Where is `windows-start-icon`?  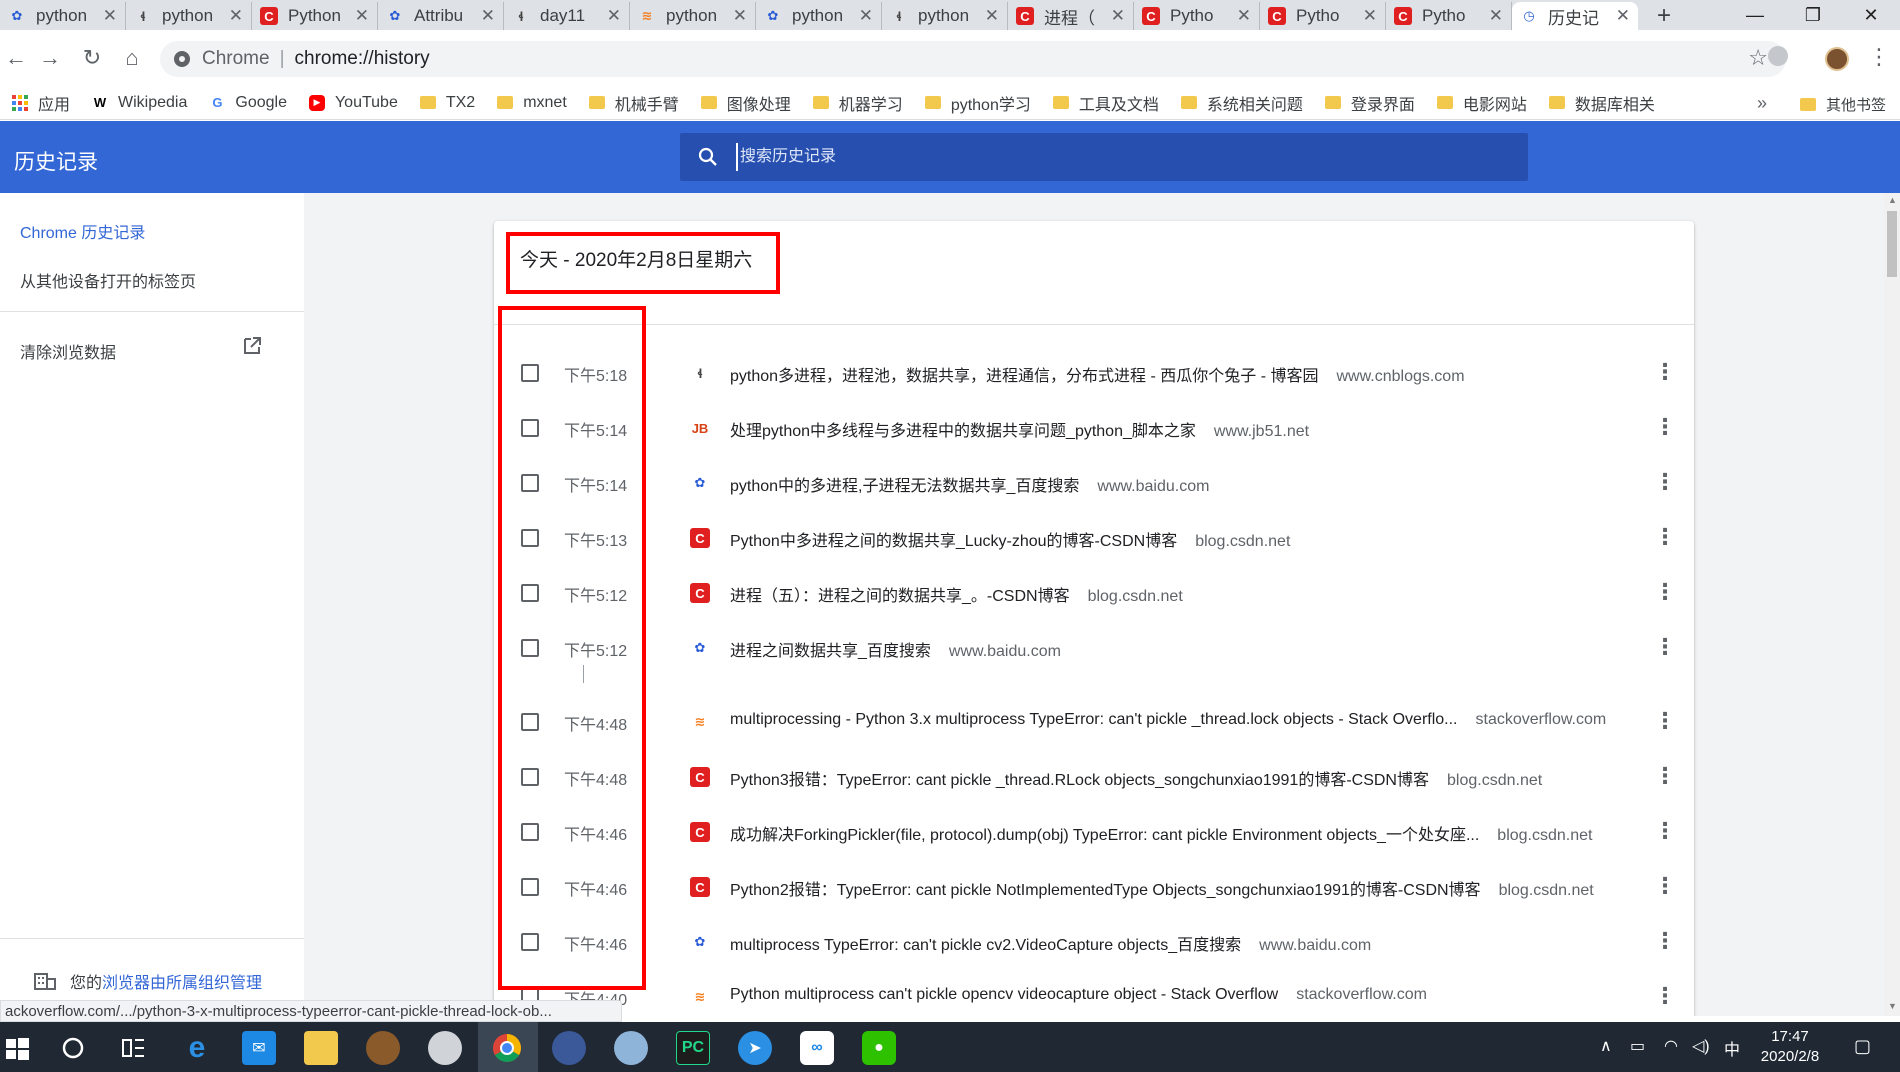 windows-start-icon is located at coordinates (17, 1048).